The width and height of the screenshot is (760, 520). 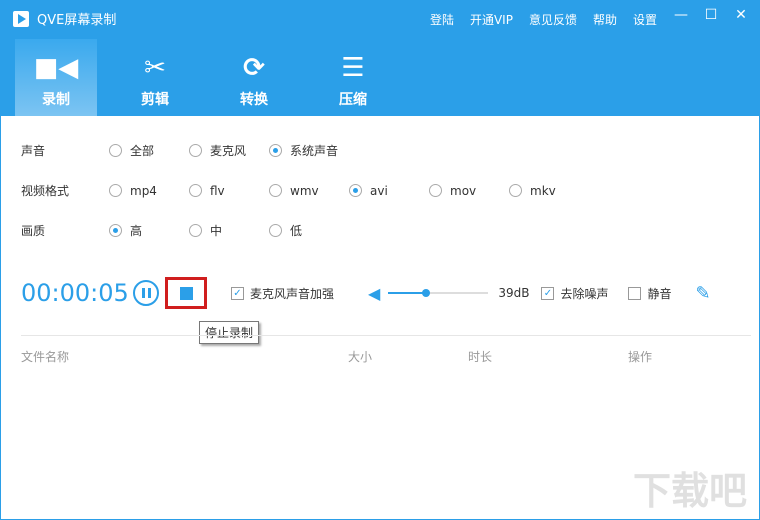 I want to click on format-flv-radio: flv, so click(x=229, y=191).